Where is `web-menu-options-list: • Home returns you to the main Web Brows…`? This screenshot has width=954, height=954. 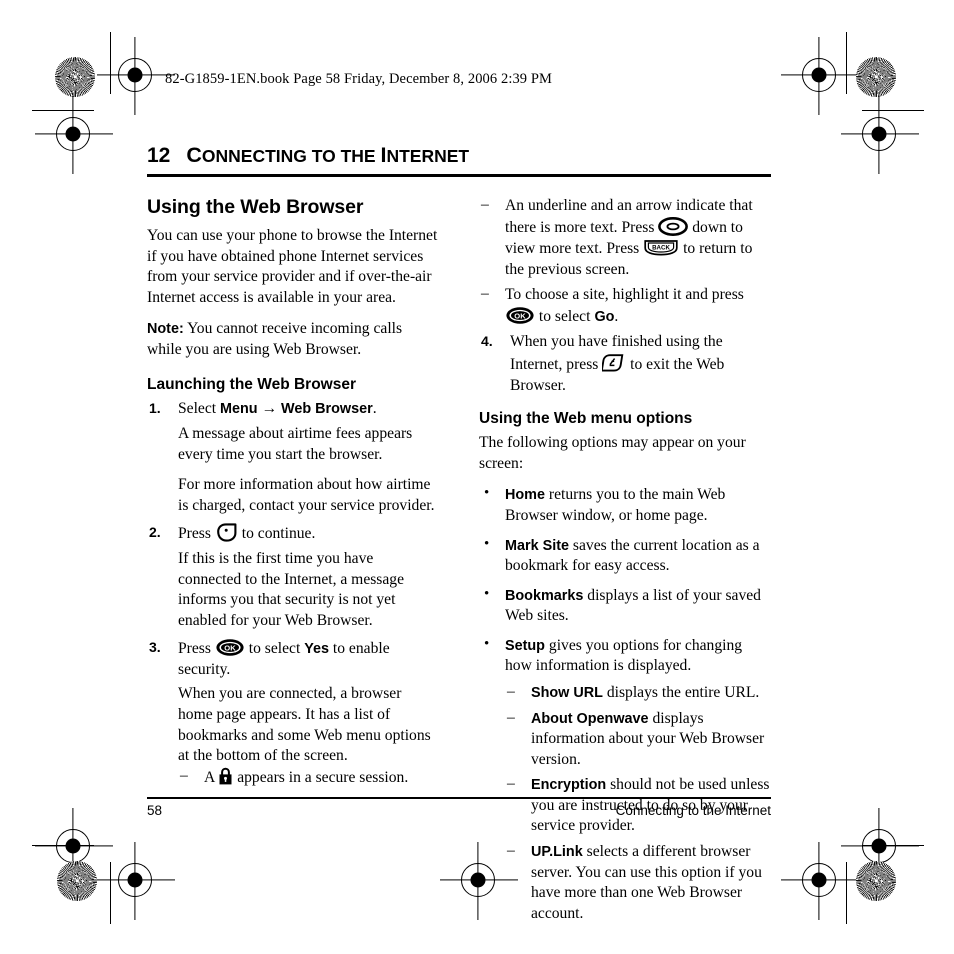 web-menu-options-list: • Home returns you to the main Web Brows… is located at coordinates (625, 704).